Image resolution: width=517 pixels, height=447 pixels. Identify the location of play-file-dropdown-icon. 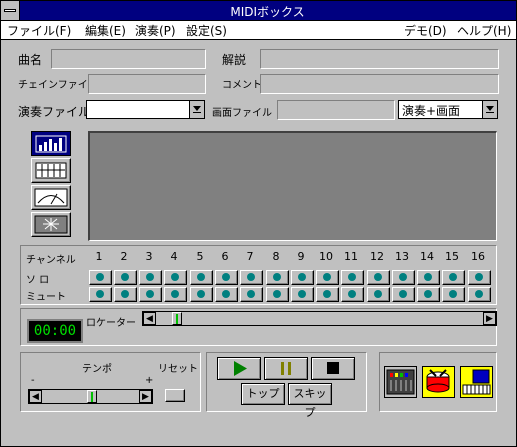
(196, 109).